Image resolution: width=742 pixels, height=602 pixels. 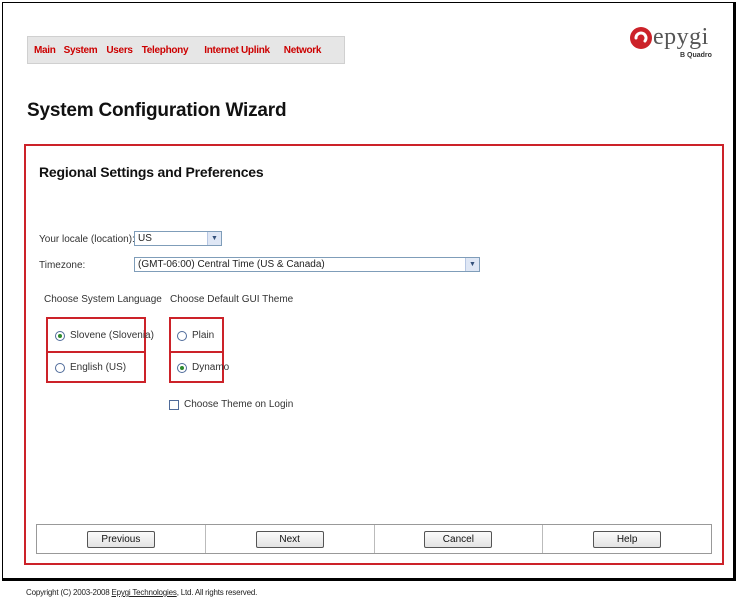 What do you see at coordinates (62, 265) in the screenshot?
I see `timezone-label: Timezone:` at bounding box center [62, 265].